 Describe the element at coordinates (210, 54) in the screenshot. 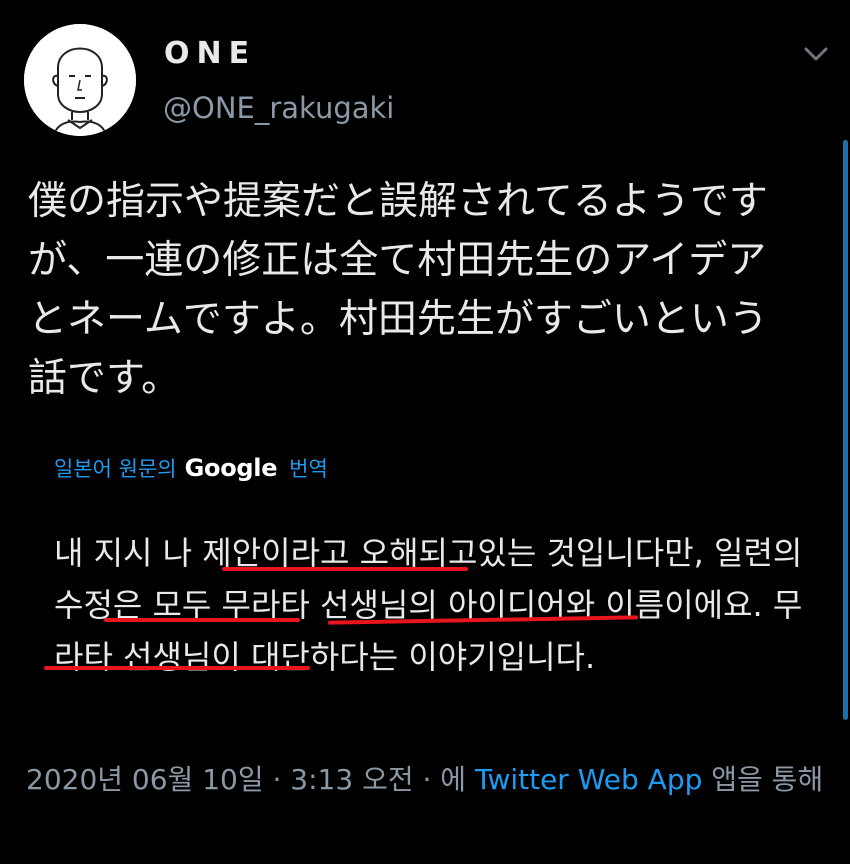

I see `display-name: ONE` at that location.